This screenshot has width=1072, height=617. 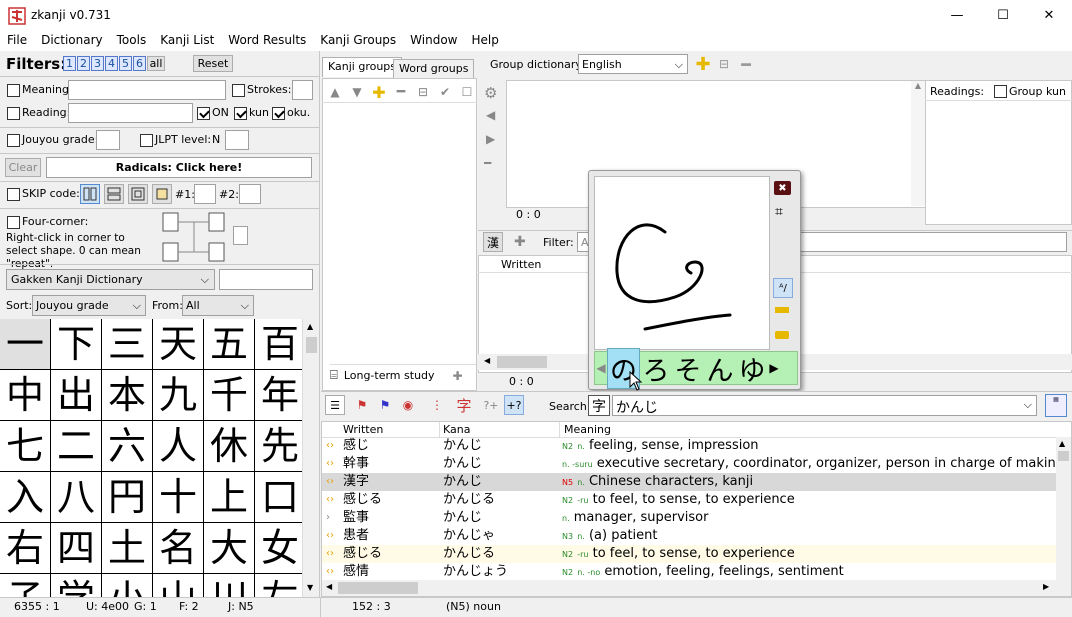 I want to click on kanji-cell: 八, so click(x=76, y=497).